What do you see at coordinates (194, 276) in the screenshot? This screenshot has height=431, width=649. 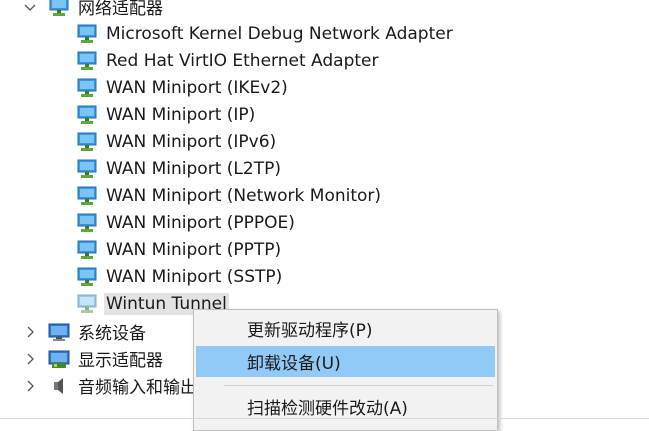 I see `adapter-label: WAN Miniport (SSTP)` at bounding box center [194, 276].